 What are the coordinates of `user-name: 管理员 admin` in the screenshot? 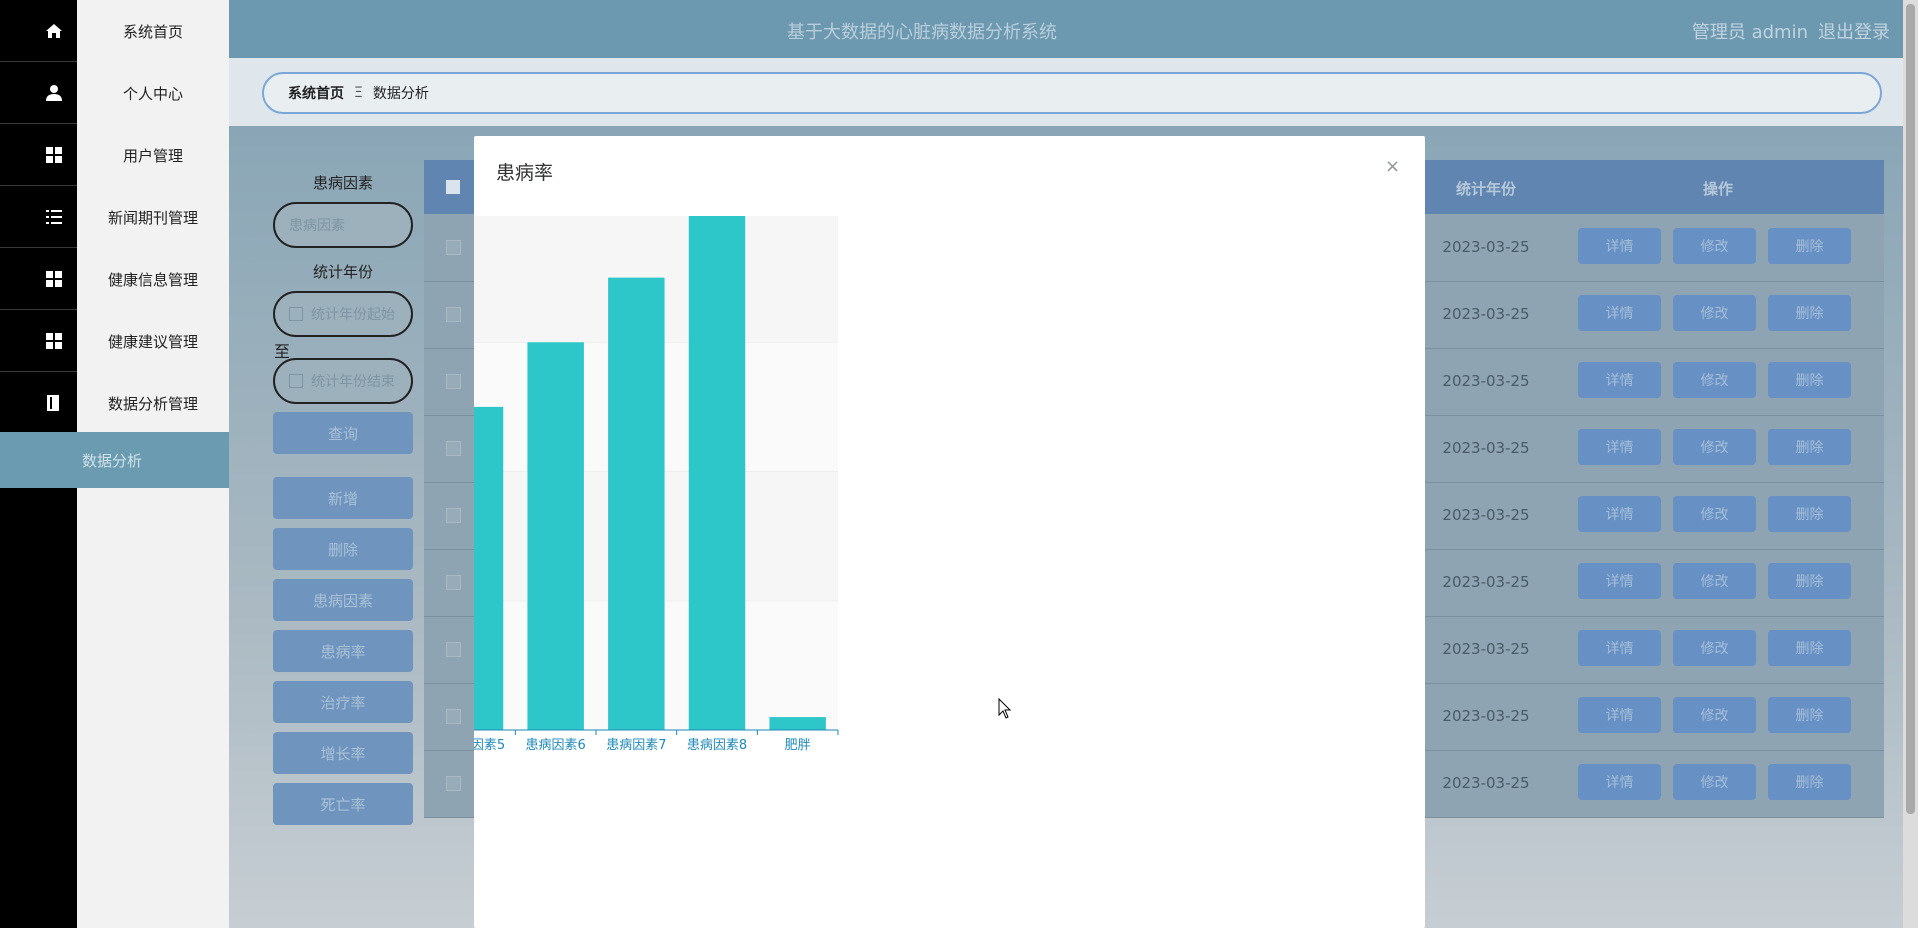 It's located at (1749, 32).